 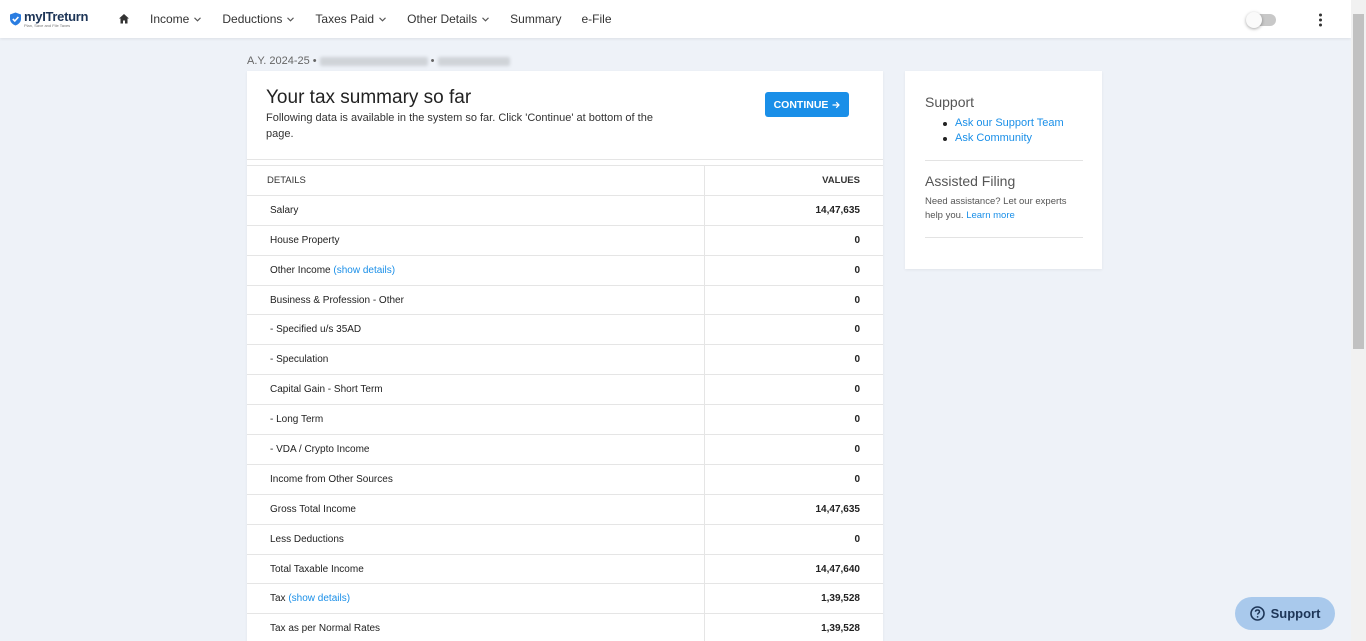 What do you see at coordinates (476, 569) in the screenshot?
I see `row-label: Total Taxable Income` at bounding box center [476, 569].